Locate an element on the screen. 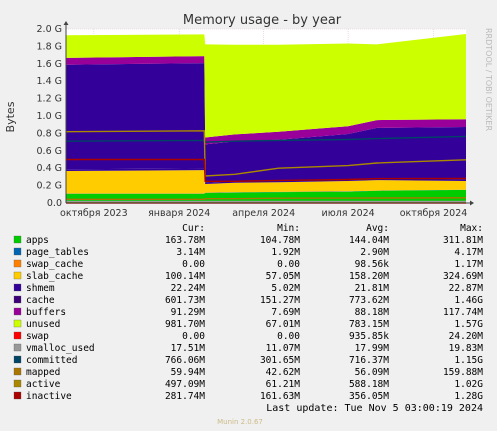 Image resolution: width=497 pixels, height=431 pixels. y-tick-label: 0.6 G is located at coordinates (50, 151).